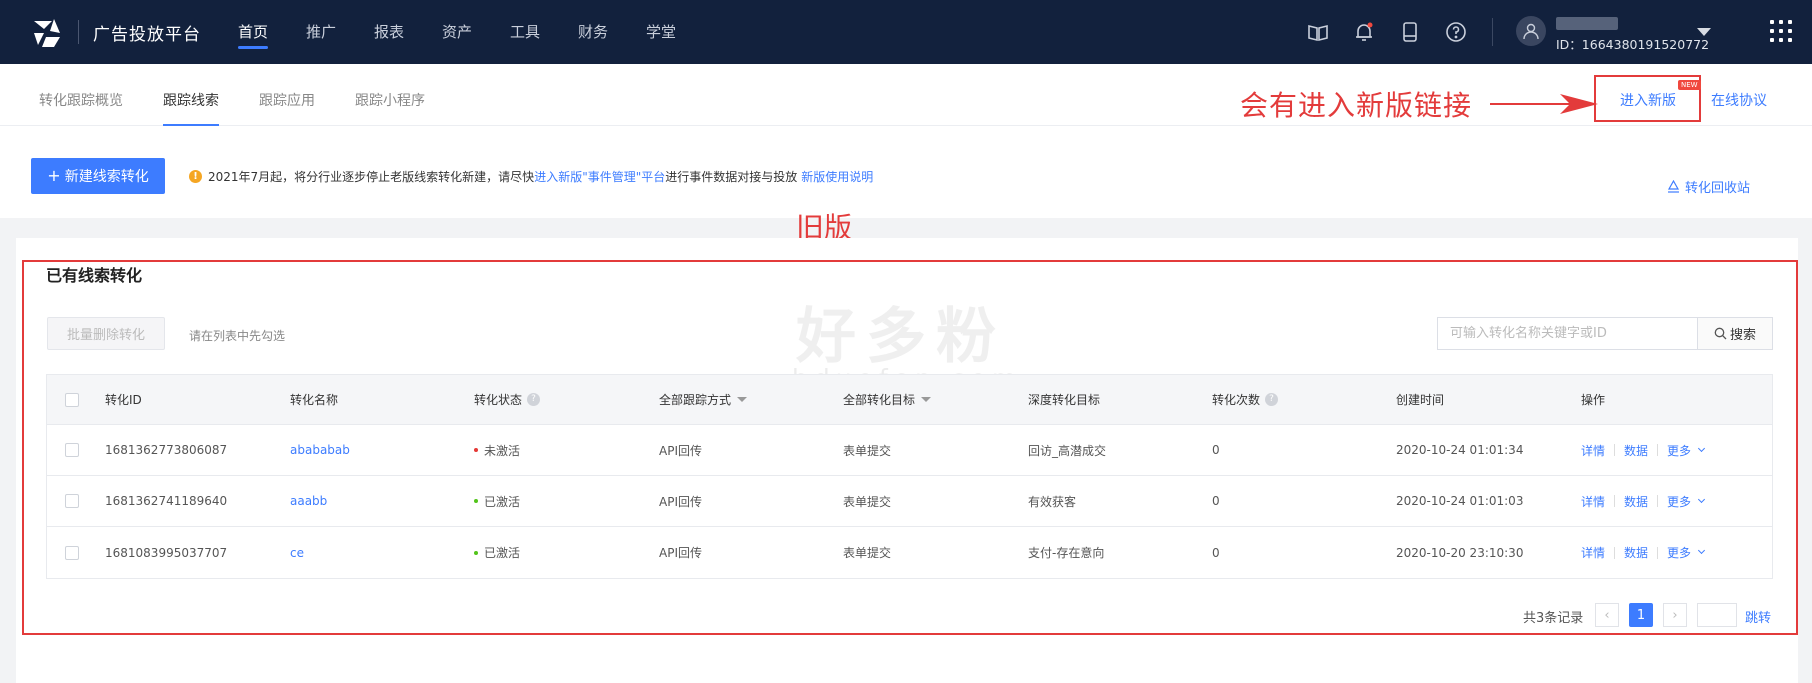  What do you see at coordinates (1245, 399) in the screenshot?
I see `col-count: 转化次数?` at bounding box center [1245, 399].